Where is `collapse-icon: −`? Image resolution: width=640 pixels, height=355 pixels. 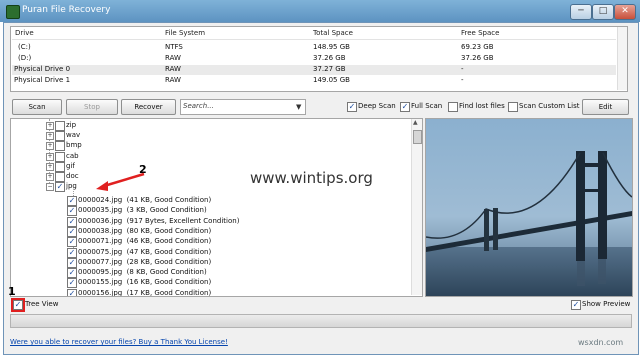 collapse-icon: − is located at coordinates (50, 187).